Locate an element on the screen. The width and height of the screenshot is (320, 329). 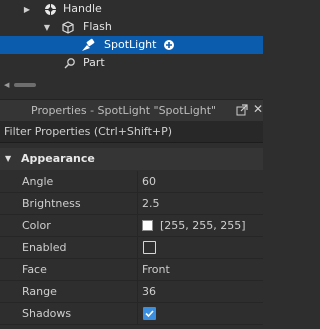
pin-icon is located at coordinates (70, 63).